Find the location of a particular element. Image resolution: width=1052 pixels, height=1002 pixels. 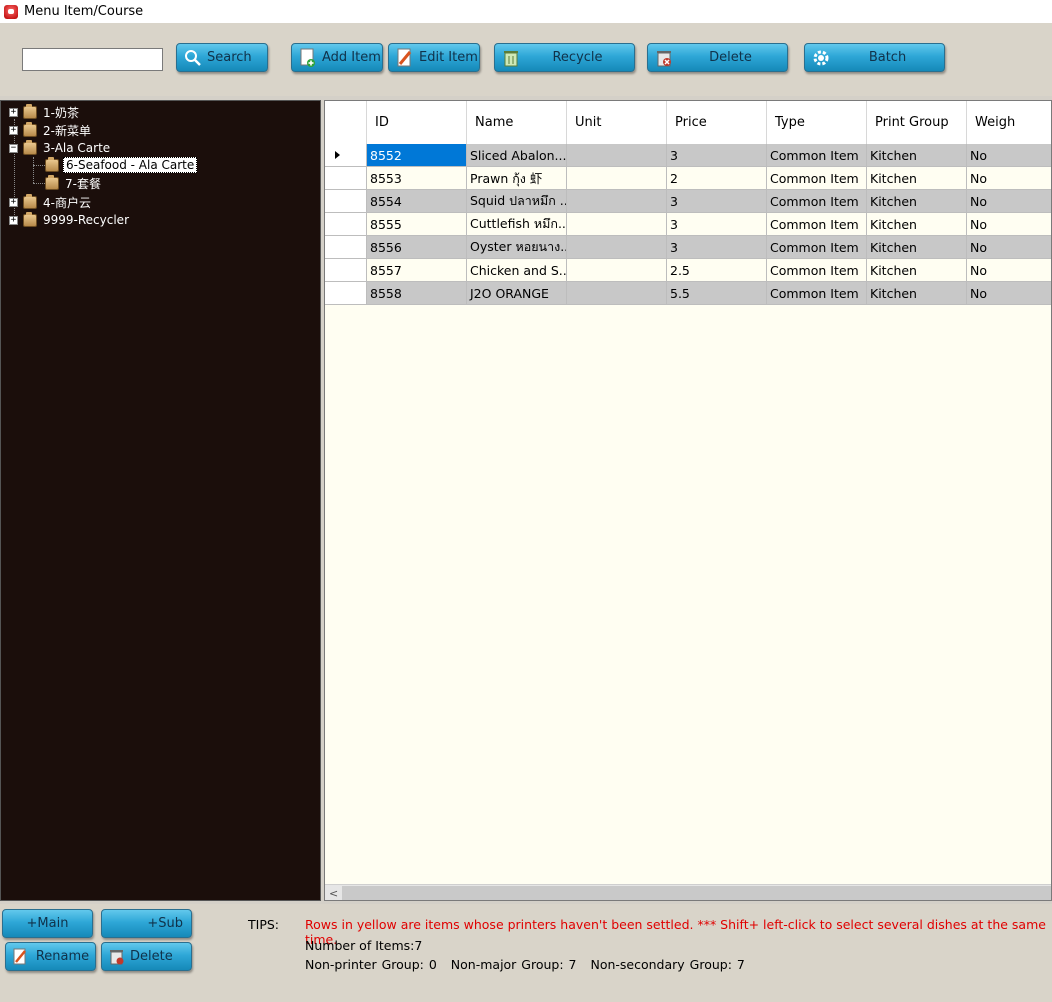

column-header-type: Type is located at coordinates (817, 122).